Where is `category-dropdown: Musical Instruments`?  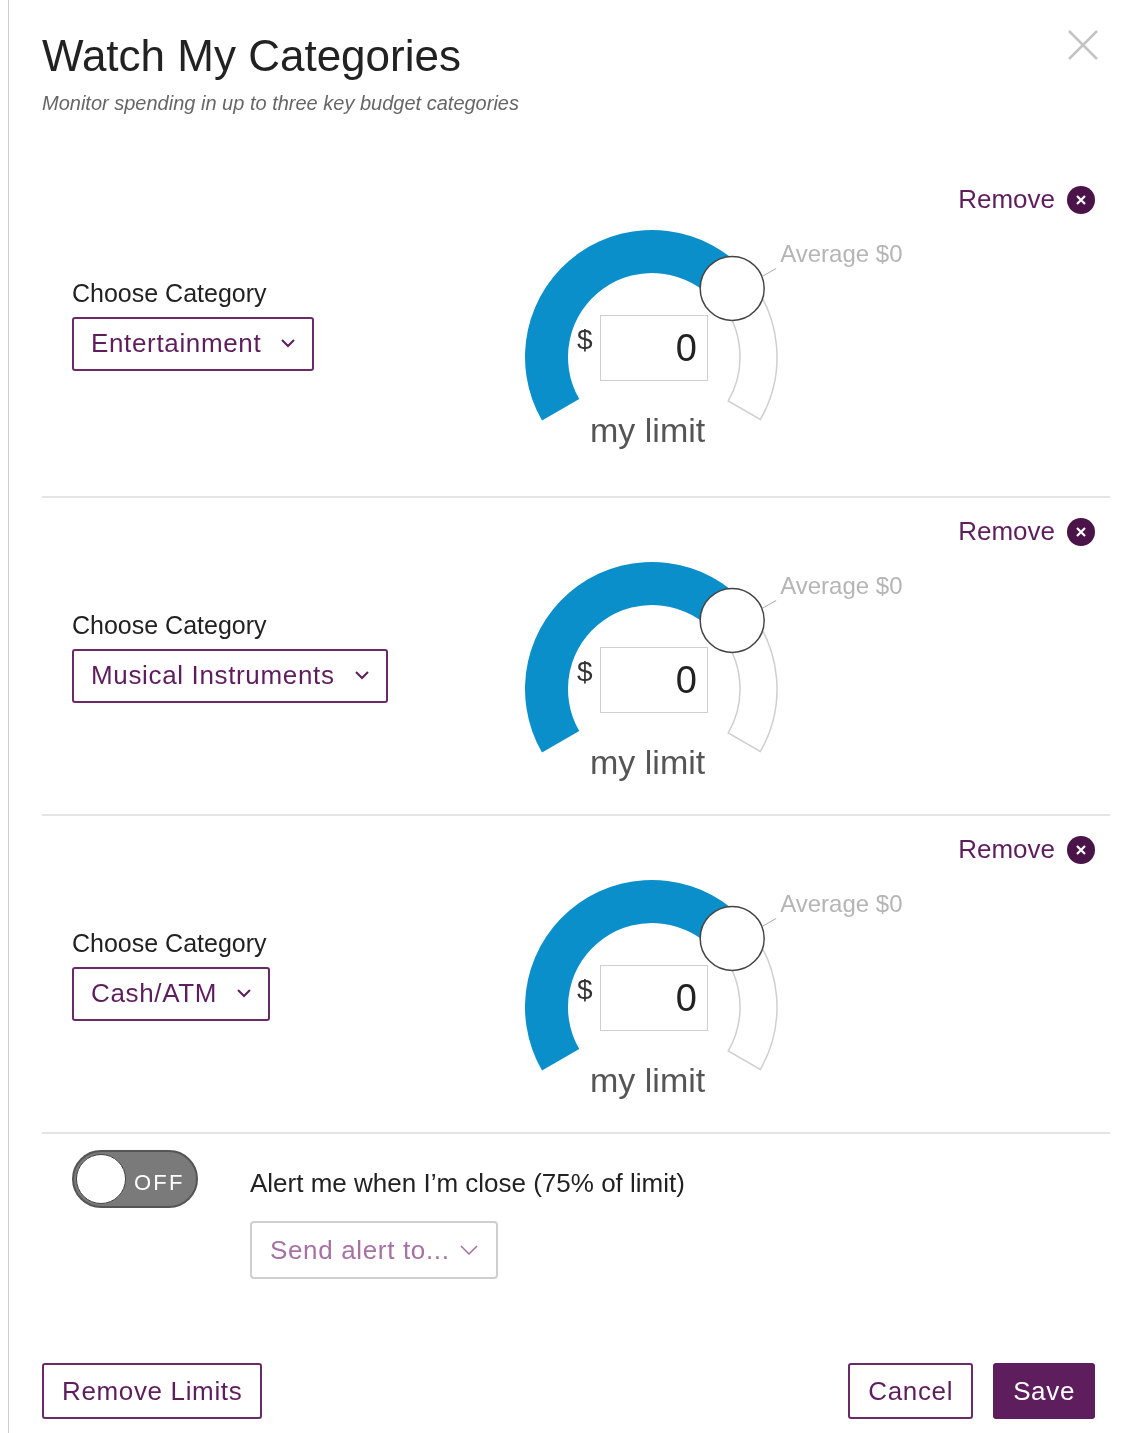 category-dropdown: Musical Instruments is located at coordinates (230, 675).